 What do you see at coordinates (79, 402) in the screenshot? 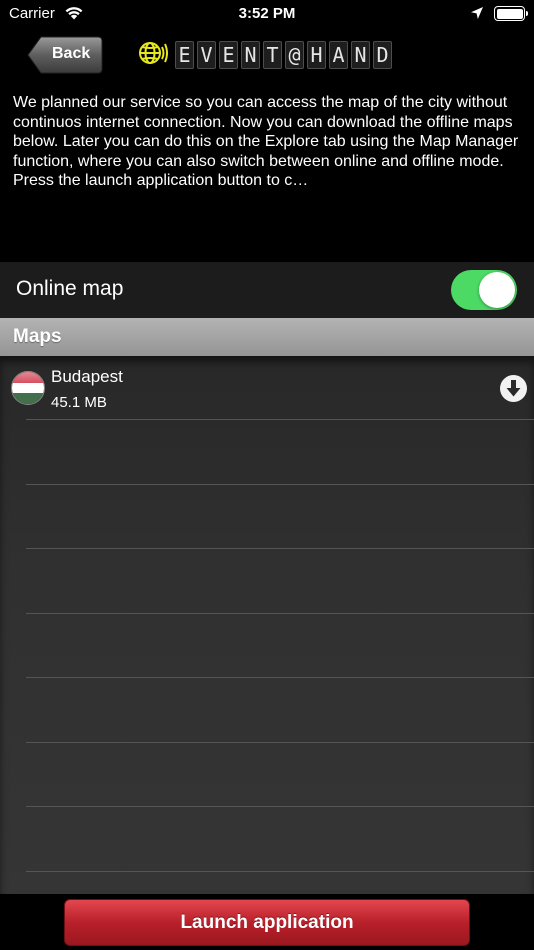
I see `map-size: 45.1 MB` at bounding box center [79, 402].